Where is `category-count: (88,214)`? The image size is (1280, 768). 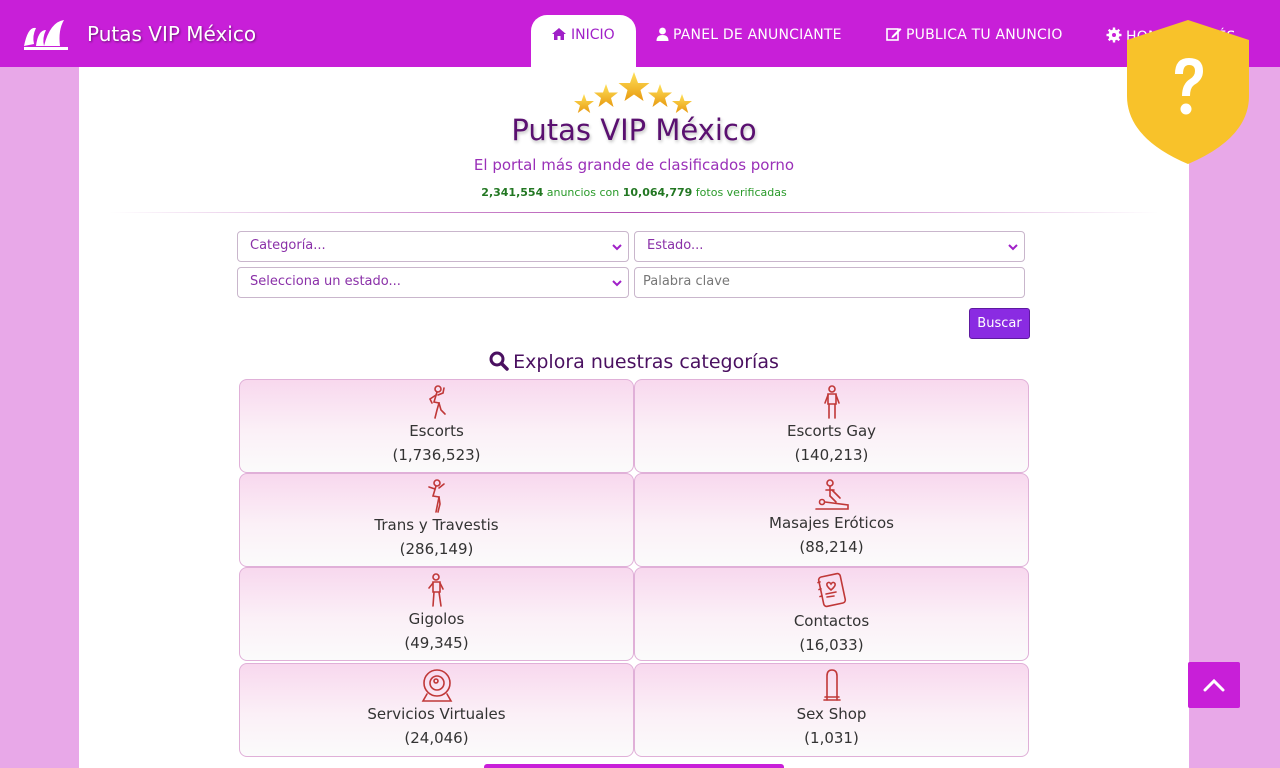
category-count: (88,214) is located at coordinates (831, 547).